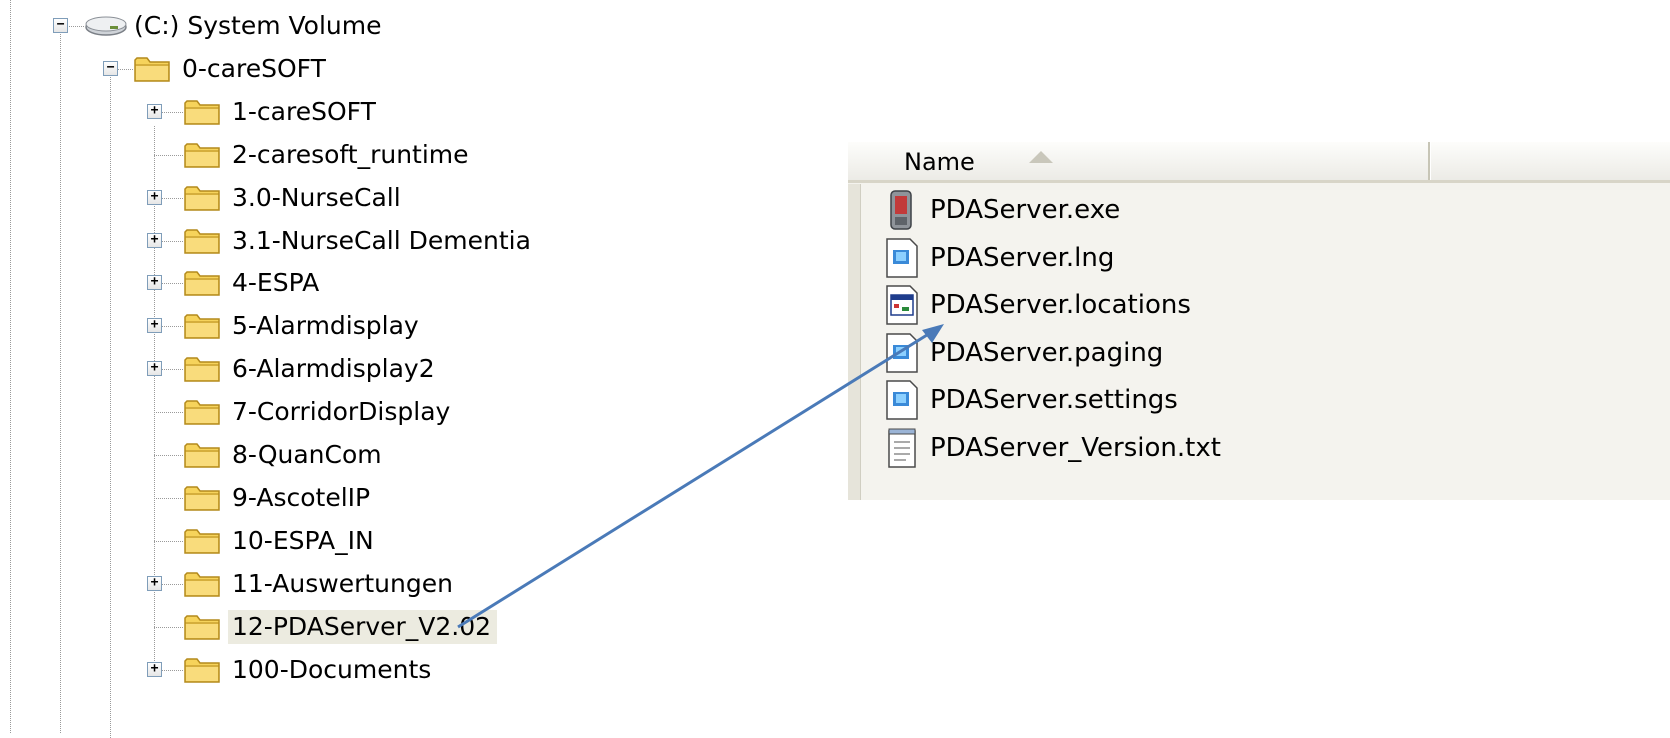 The height and width of the screenshot is (738, 1670). Describe the element at coordinates (332, 669) in the screenshot. I see `tree-item-label: 100-Documents` at that location.